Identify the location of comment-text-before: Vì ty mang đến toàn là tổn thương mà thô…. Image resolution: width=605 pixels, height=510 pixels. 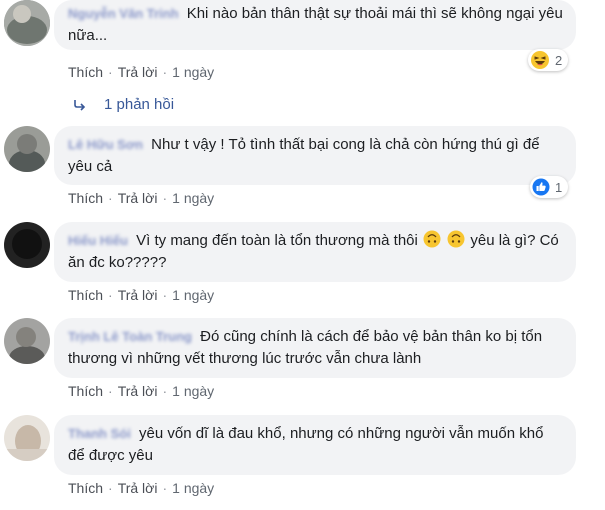
(277, 240).